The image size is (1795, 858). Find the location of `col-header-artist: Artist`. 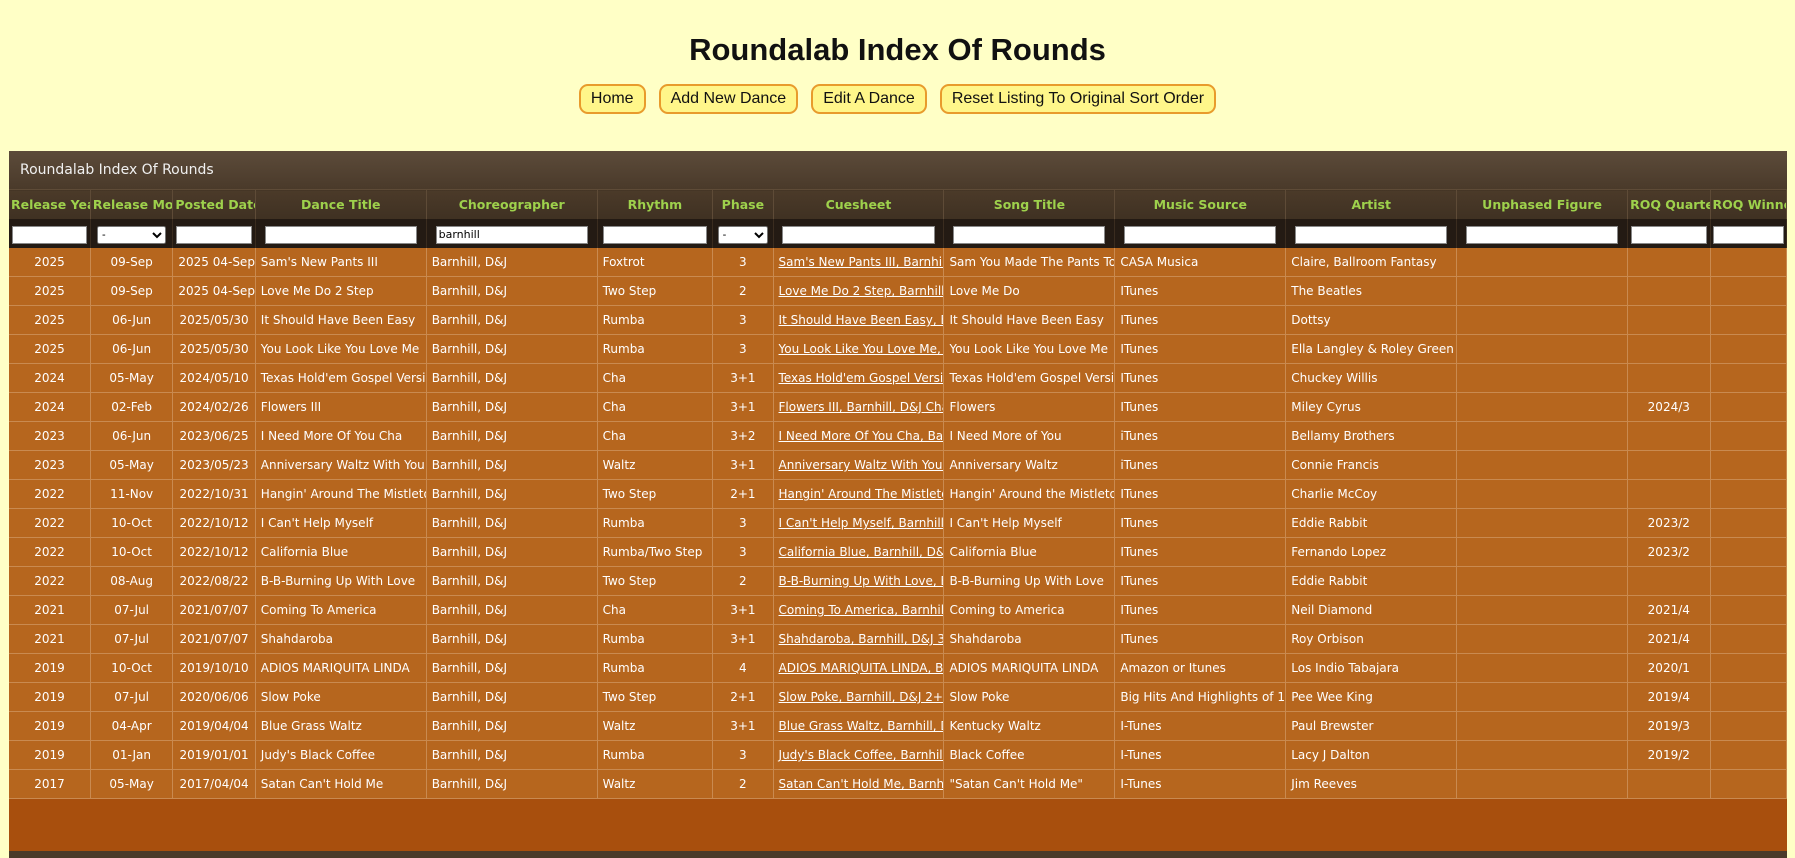

col-header-artist: Artist is located at coordinates (1371, 204).